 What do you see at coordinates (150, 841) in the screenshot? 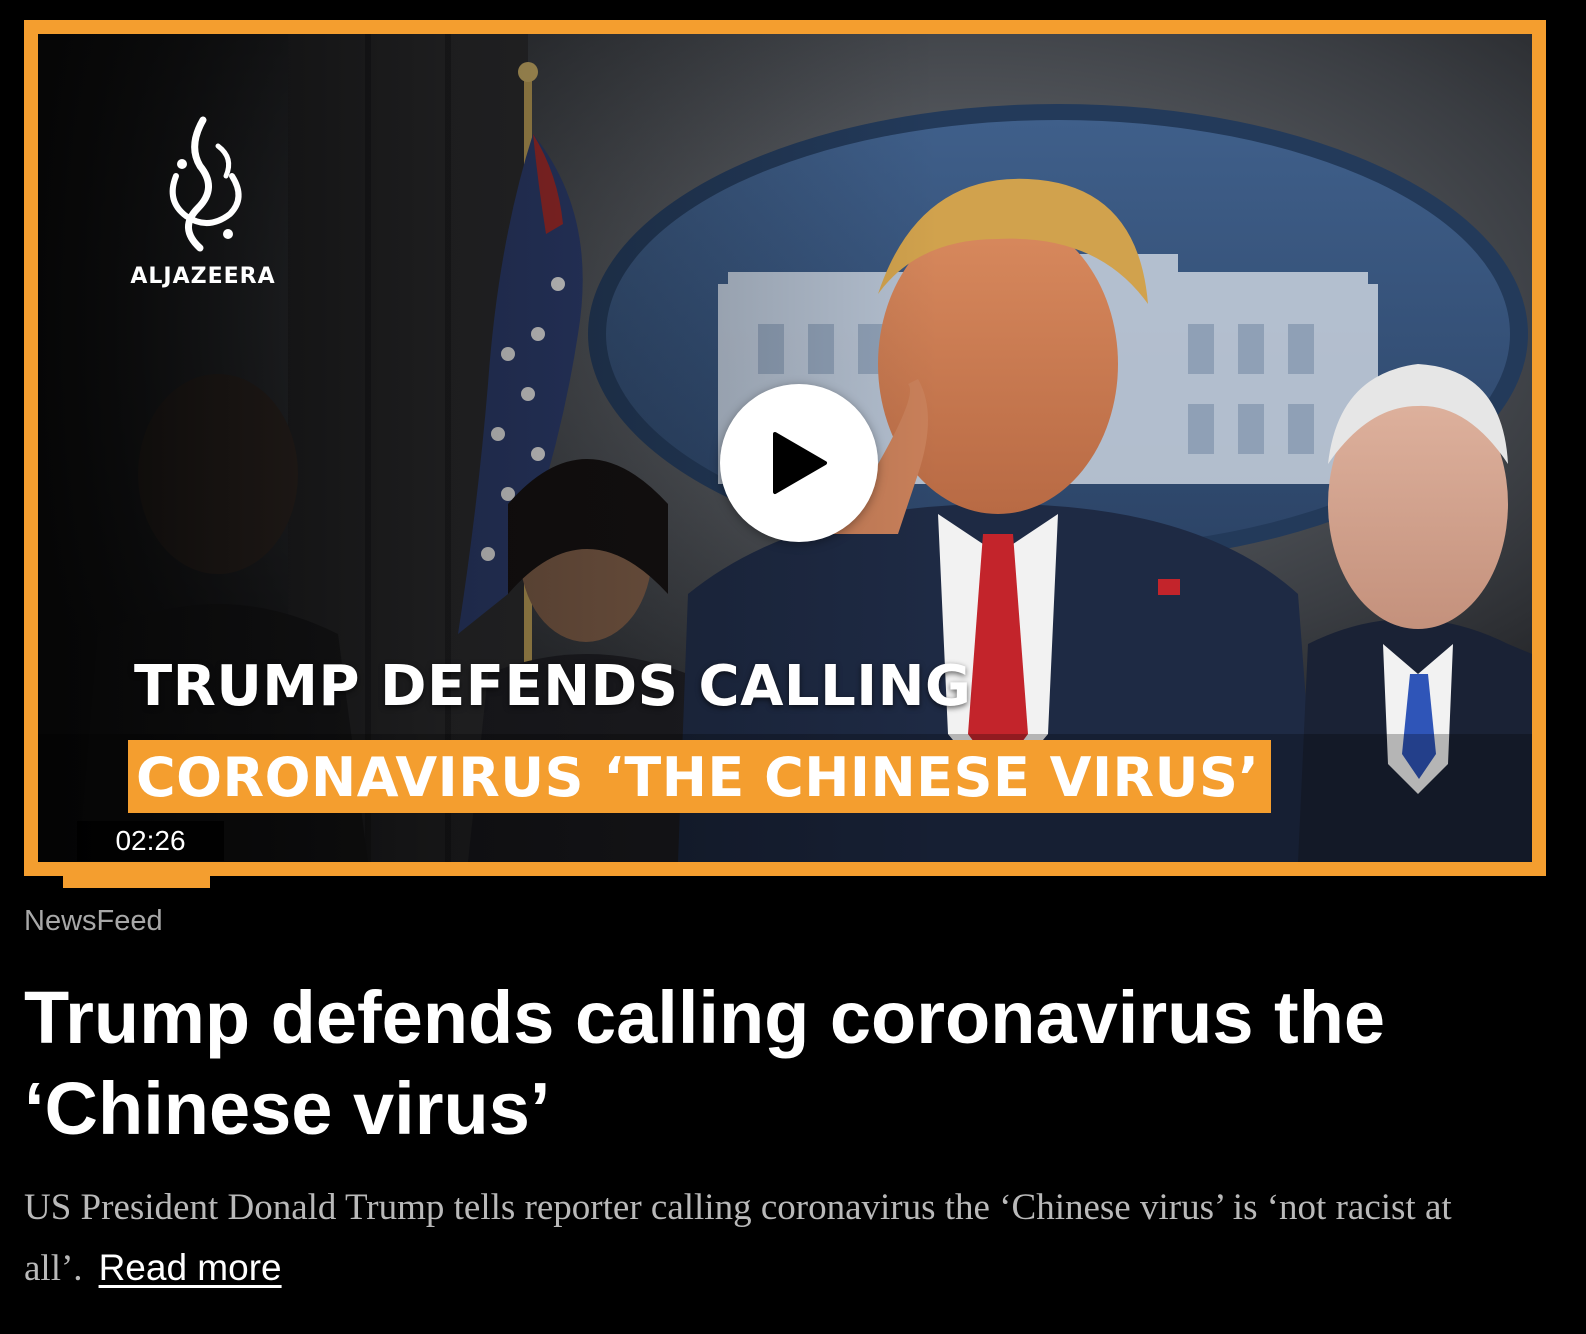
I see `duration-badge: 02:26` at bounding box center [150, 841].